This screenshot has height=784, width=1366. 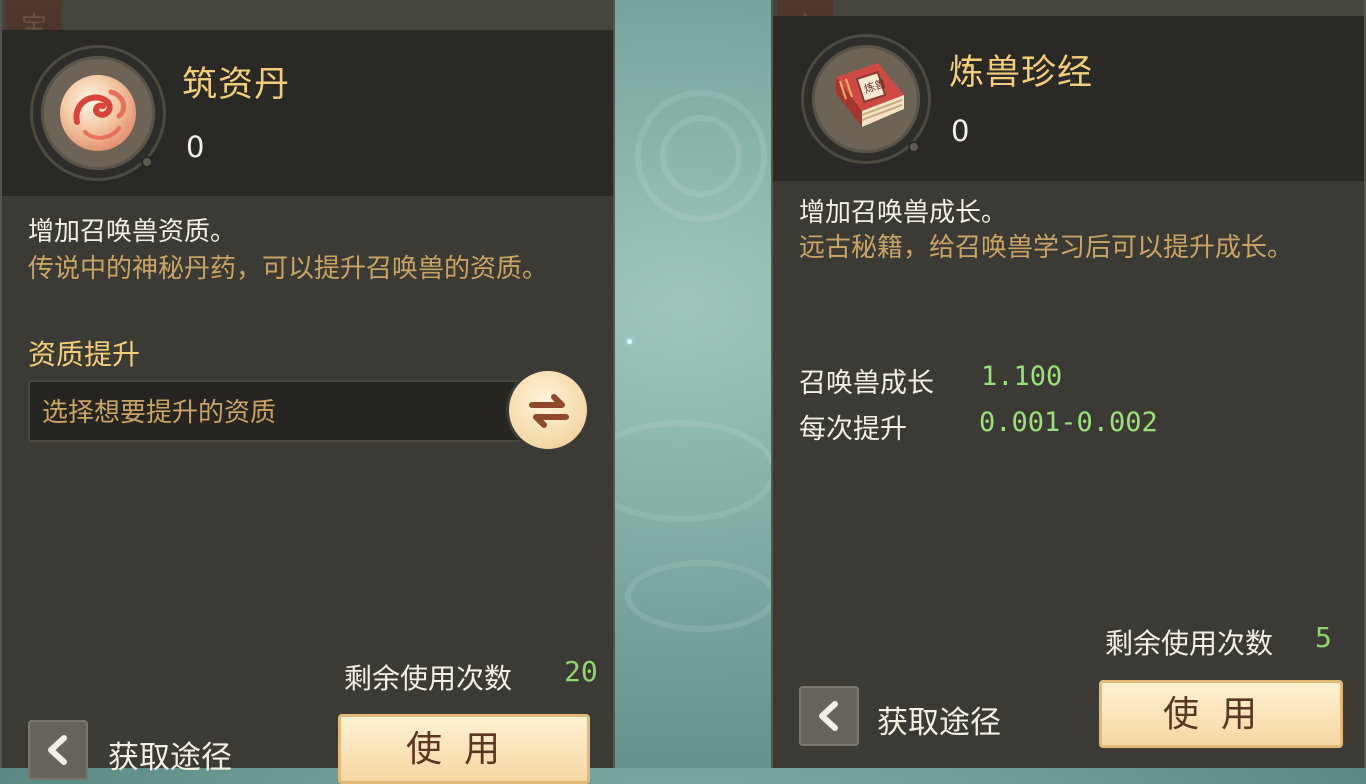 What do you see at coordinates (236, 85) in the screenshot?
I see `item-title: 筑资丹` at bounding box center [236, 85].